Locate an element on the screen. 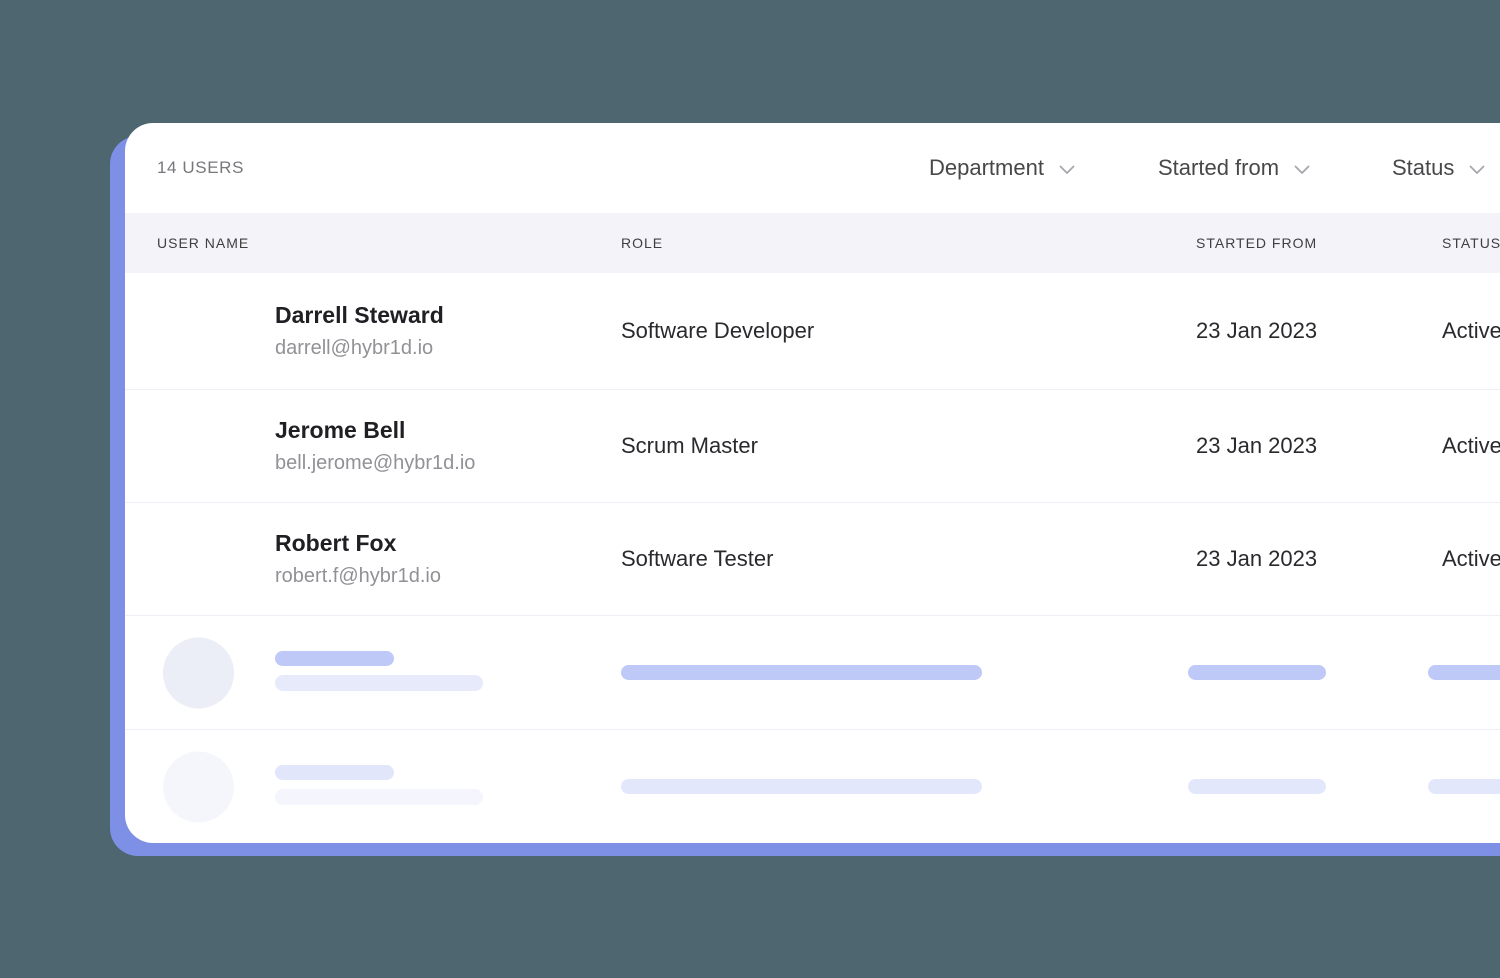 The image size is (1500, 978). filter-department: Department is located at coordinates (1002, 168).